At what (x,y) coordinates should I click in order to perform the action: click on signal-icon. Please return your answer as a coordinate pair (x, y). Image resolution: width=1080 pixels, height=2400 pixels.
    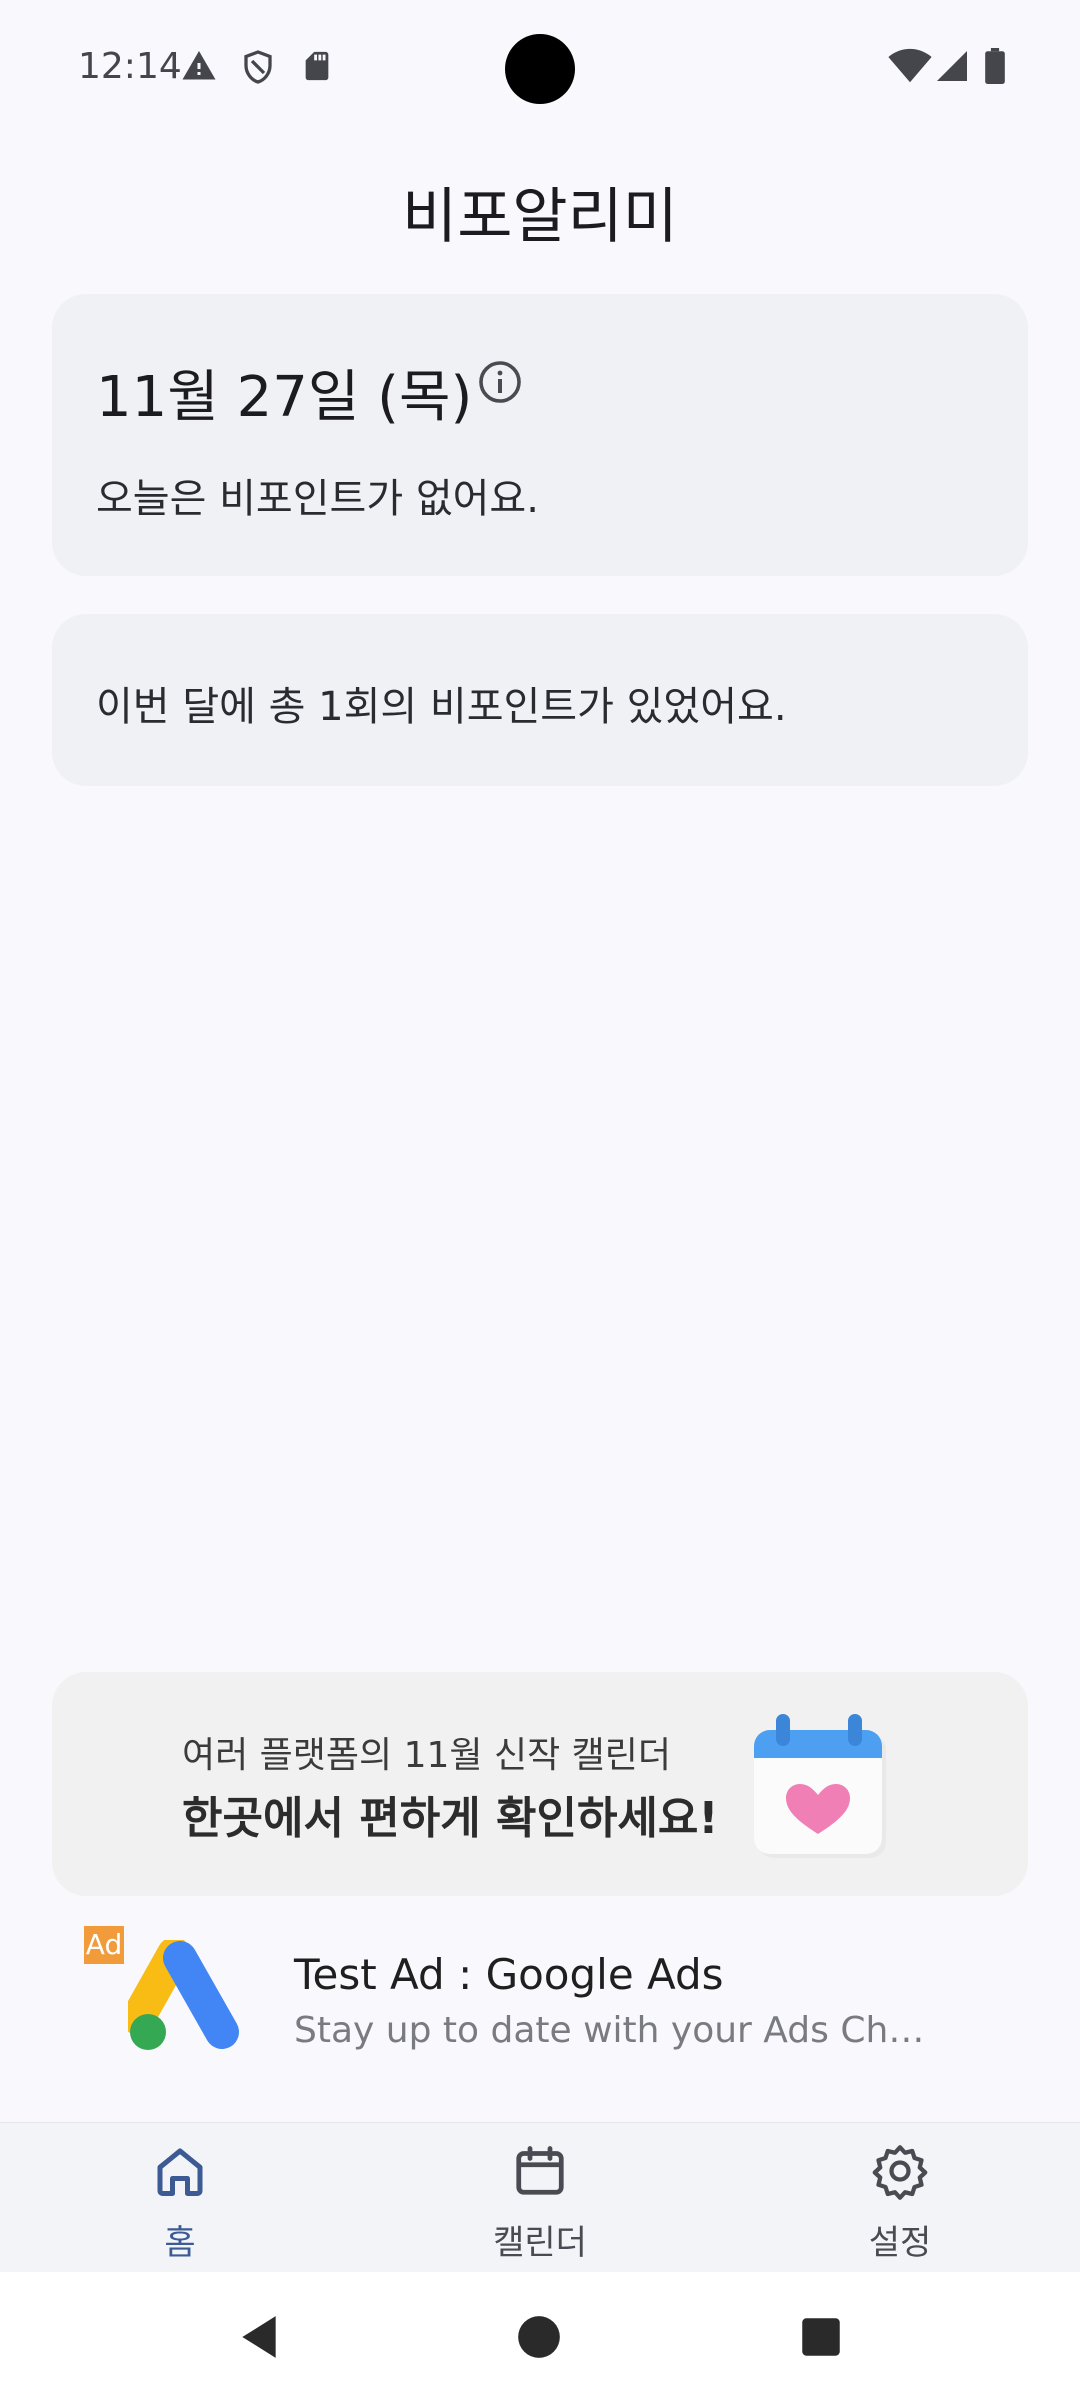
    Looking at the image, I should click on (952, 66).